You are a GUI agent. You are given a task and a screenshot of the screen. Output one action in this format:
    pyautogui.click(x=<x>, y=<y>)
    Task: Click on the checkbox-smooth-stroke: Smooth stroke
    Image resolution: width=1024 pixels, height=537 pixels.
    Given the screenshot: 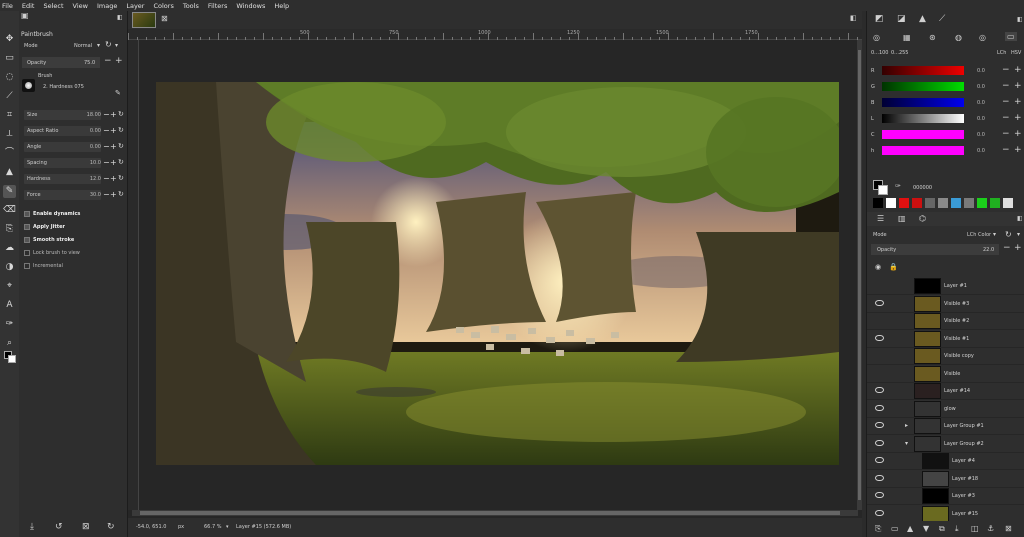 What is the action you would take?
    pyautogui.click(x=73, y=240)
    